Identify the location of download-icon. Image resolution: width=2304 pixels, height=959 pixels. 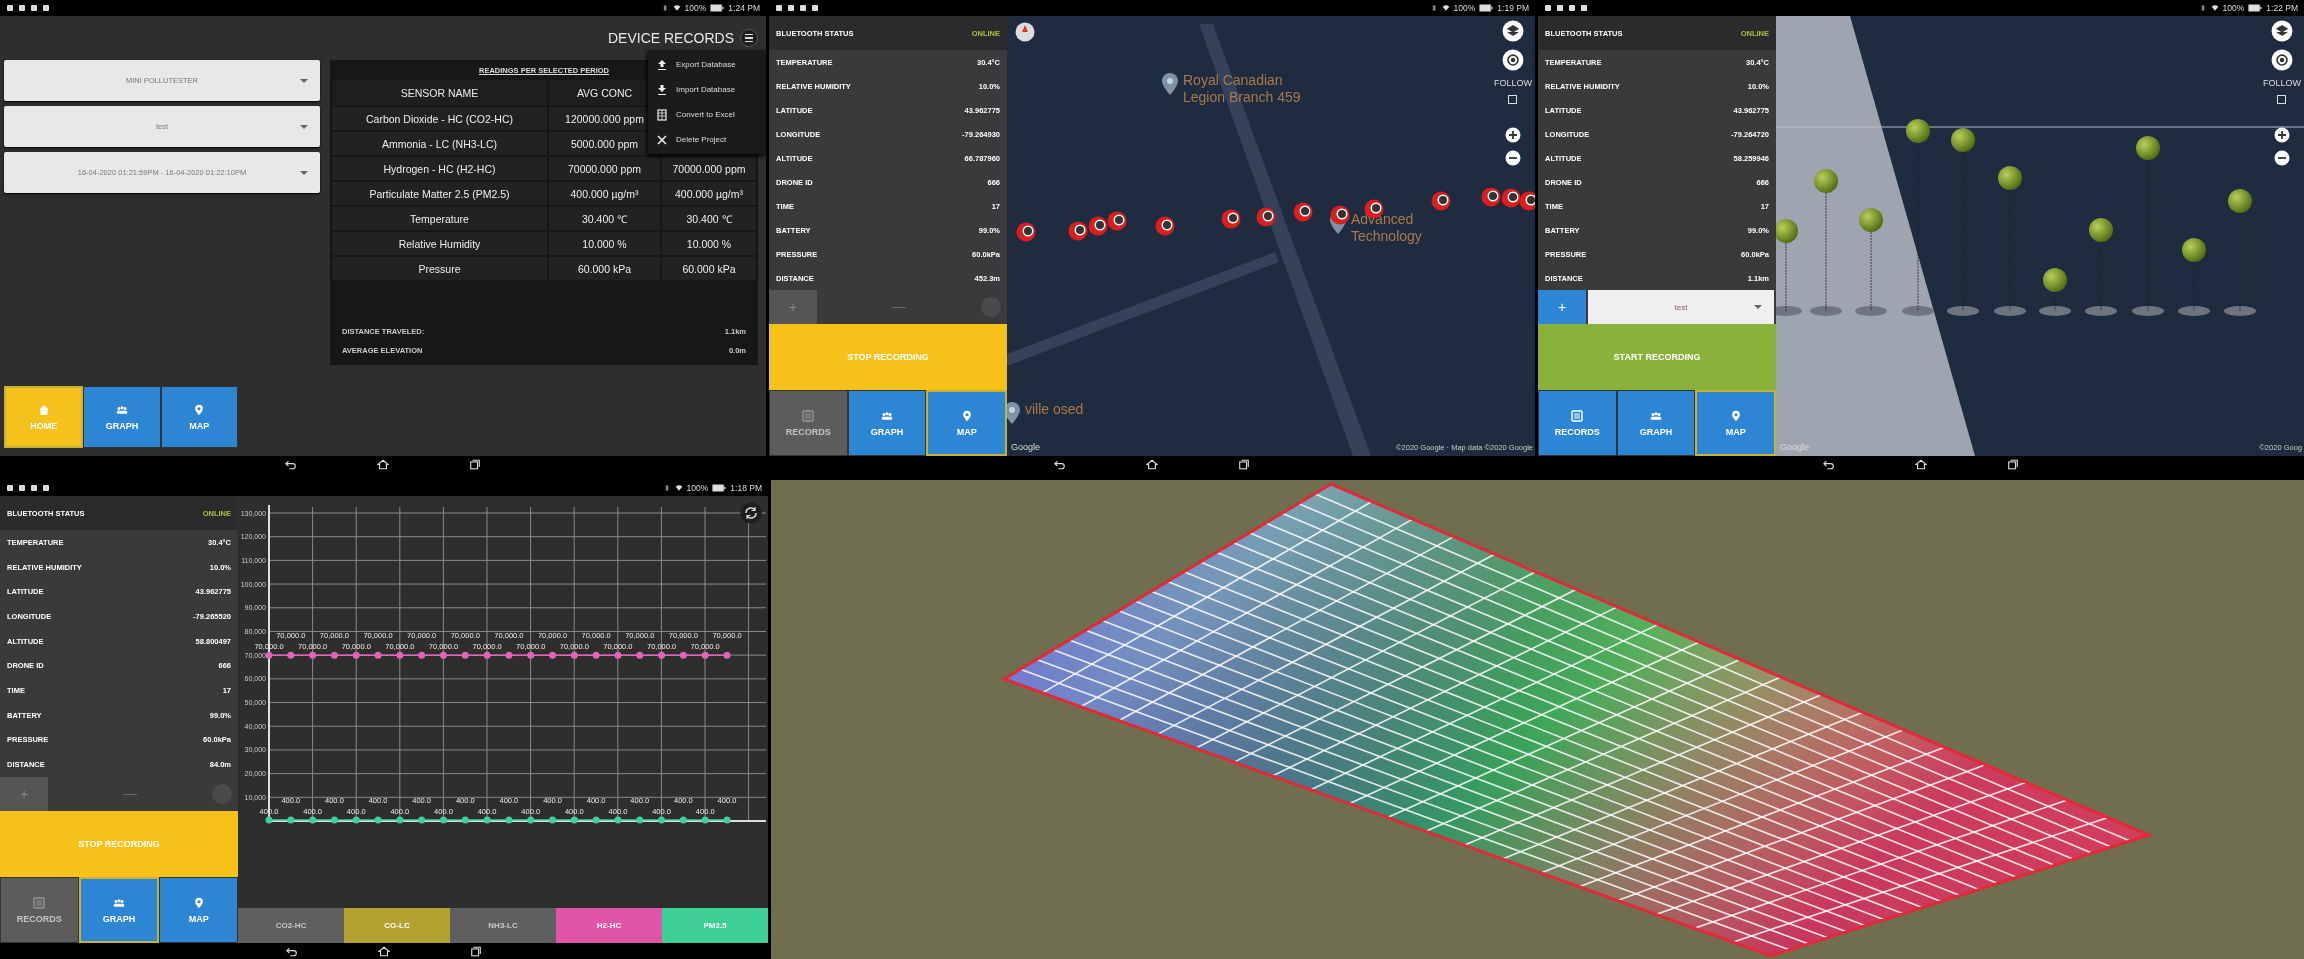
(662, 89).